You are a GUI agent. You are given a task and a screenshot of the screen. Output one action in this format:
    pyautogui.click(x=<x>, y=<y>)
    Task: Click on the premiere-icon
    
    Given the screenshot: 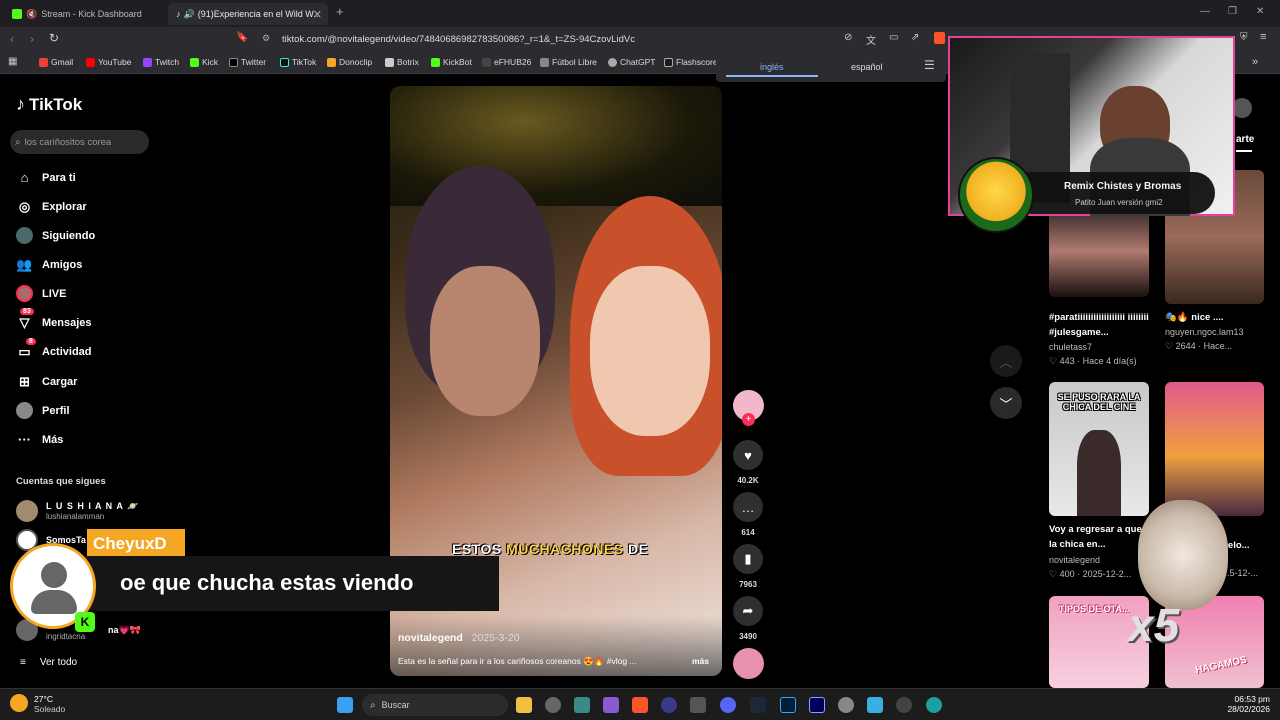 What is the action you would take?
    pyautogui.click(x=817, y=705)
    